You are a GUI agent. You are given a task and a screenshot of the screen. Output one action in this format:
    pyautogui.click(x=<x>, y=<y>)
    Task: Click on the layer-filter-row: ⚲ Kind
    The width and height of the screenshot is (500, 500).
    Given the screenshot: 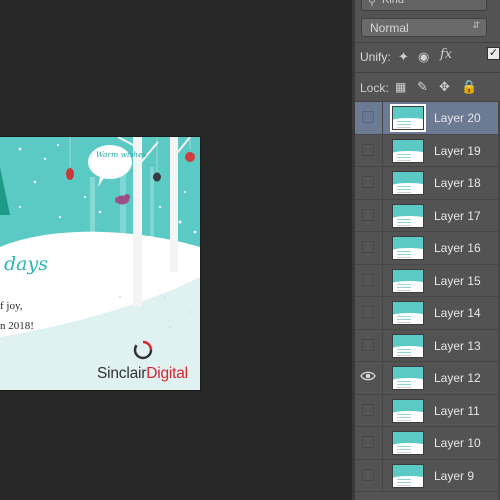 What is the action you would take?
    pyautogui.click(x=427, y=7)
    